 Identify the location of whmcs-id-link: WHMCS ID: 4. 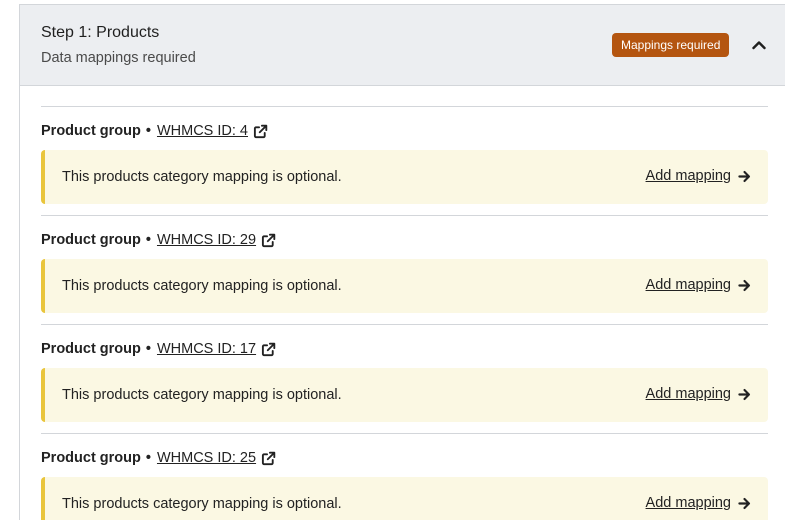
(202, 131).